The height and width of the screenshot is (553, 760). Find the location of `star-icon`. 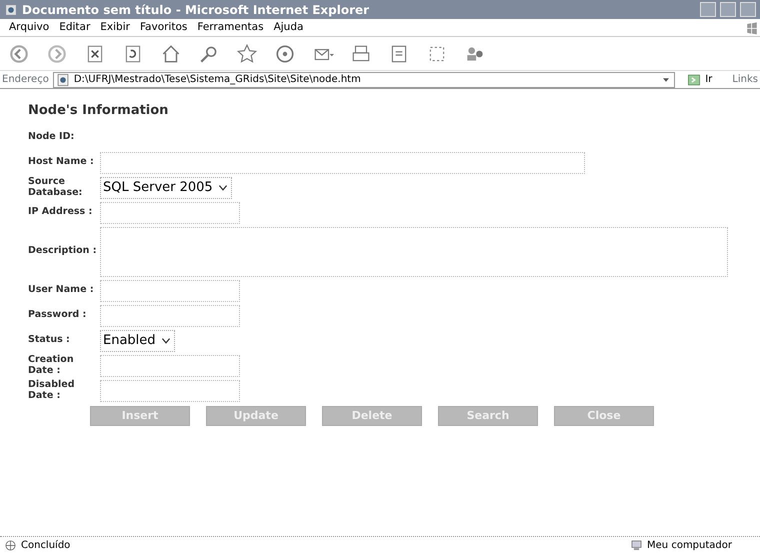

star-icon is located at coordinates (247, 53).